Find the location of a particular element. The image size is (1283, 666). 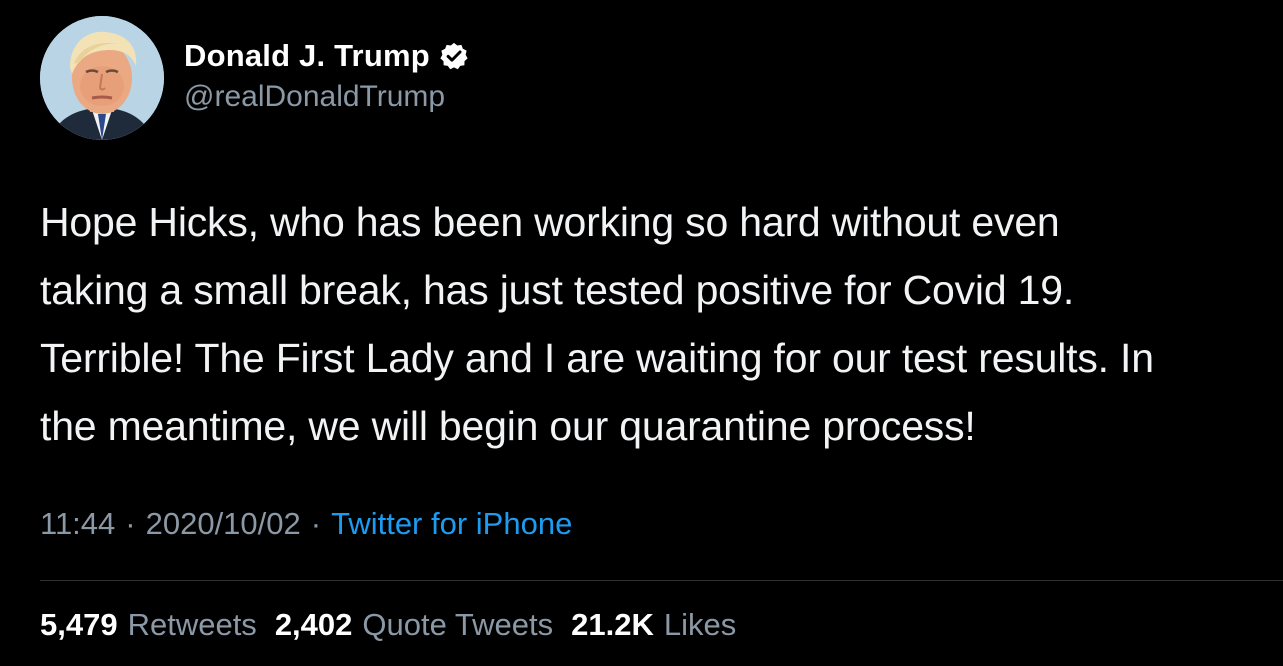

likes-count: 21.2K is located at coordinates (612, 624).